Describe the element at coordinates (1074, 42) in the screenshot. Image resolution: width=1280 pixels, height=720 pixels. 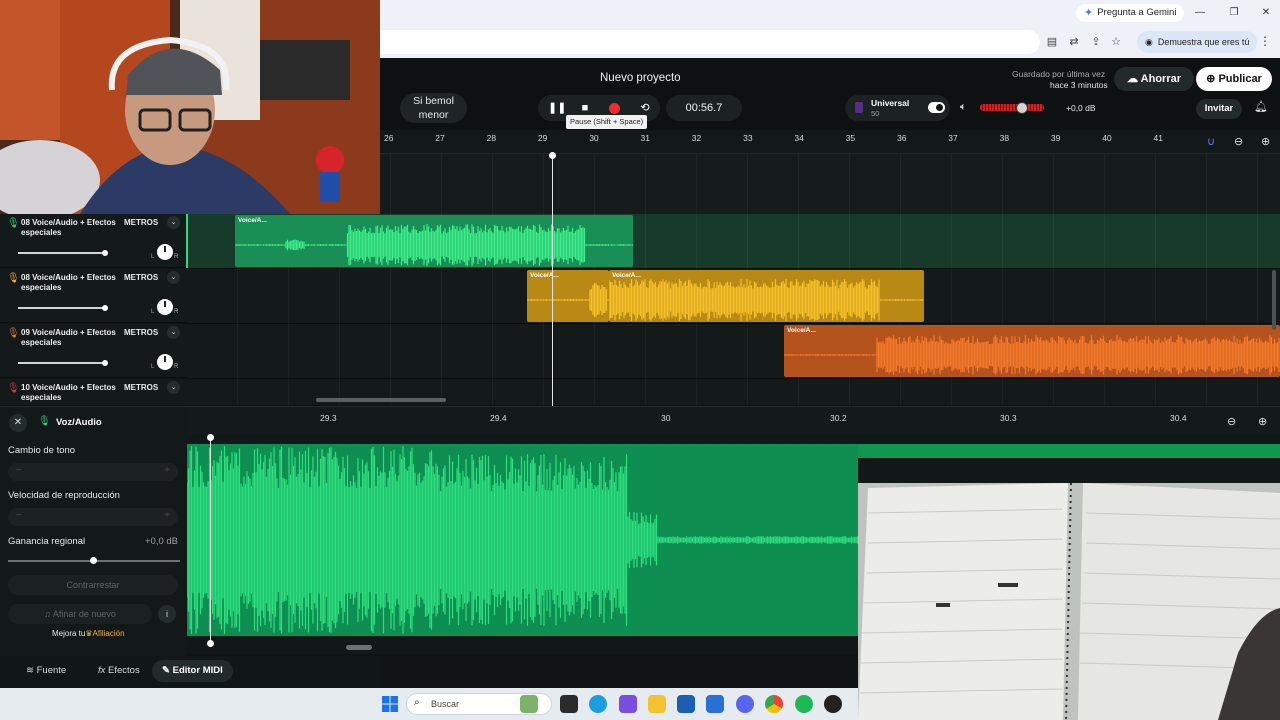
I see `translate-icon: ⇄` at that location.